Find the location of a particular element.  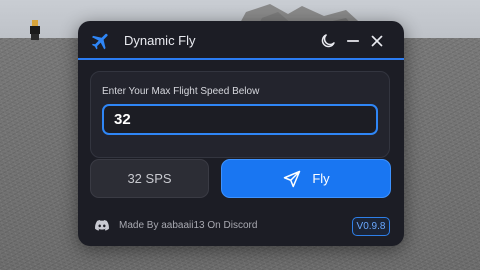

version-text: V0.9.8 is located at coordinates (371, 226).